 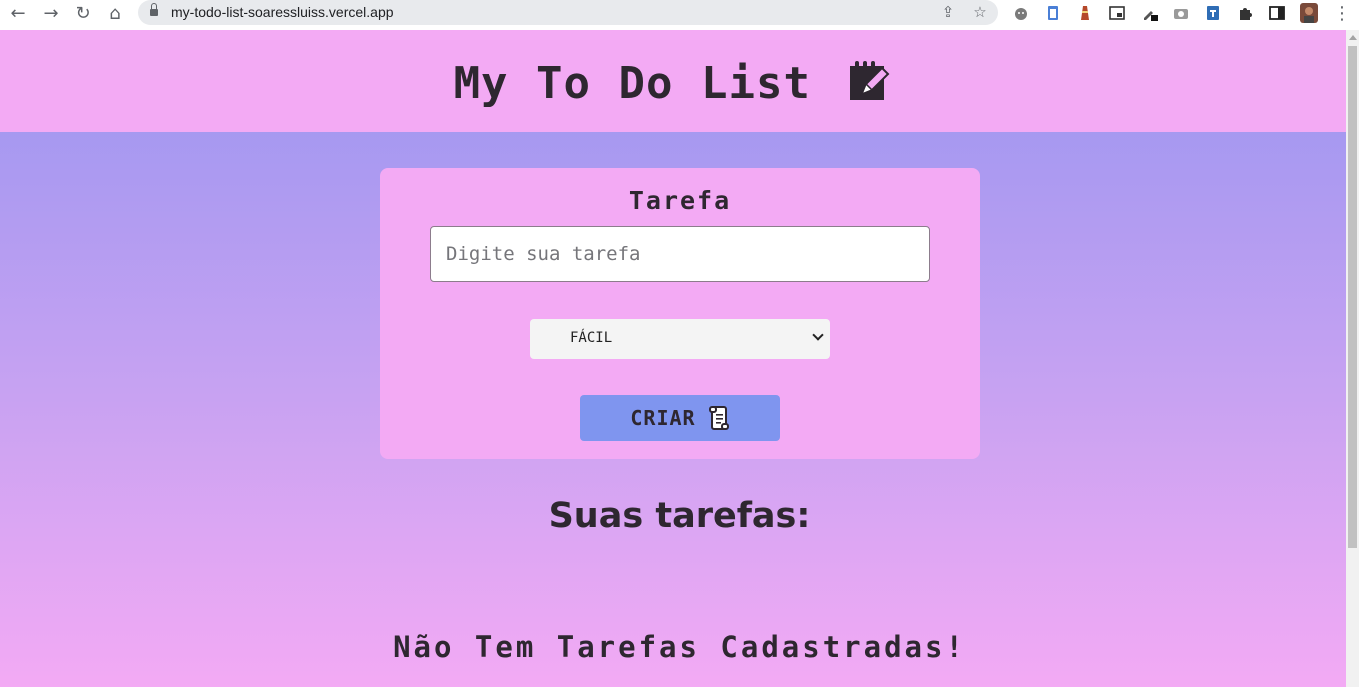 I want to click on profile-avatar, so click(x=1309, y=13).